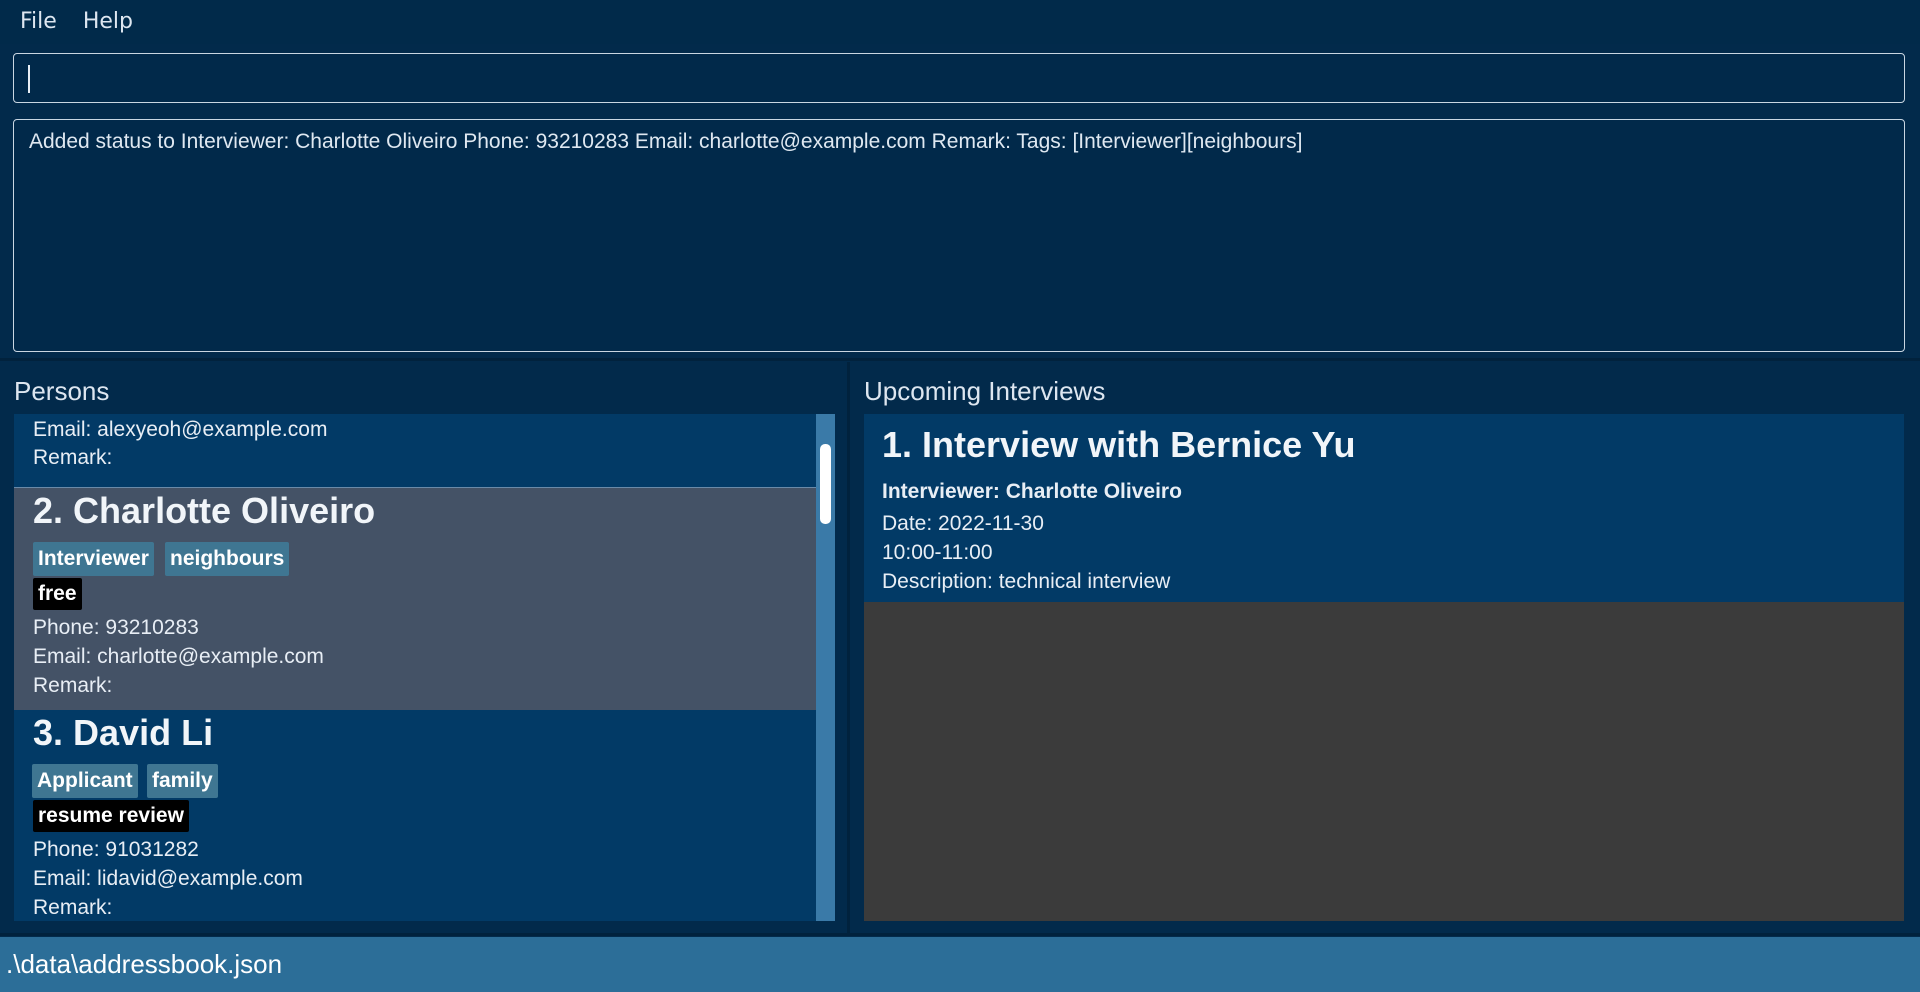 The height and width of the screenshot is (992, 1920). Describe the element at coordinates (825, 667) in the screenshot. I see `person-list-scrollbar` at that location.